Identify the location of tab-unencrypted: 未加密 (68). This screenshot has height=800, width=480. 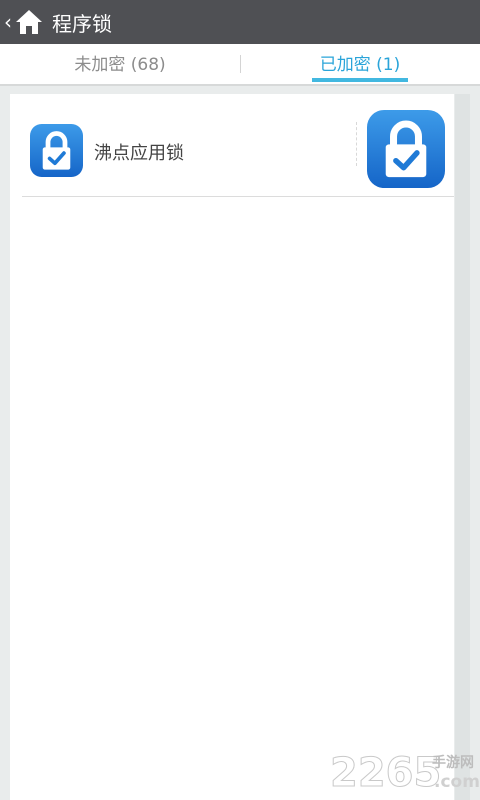
(120, 64).